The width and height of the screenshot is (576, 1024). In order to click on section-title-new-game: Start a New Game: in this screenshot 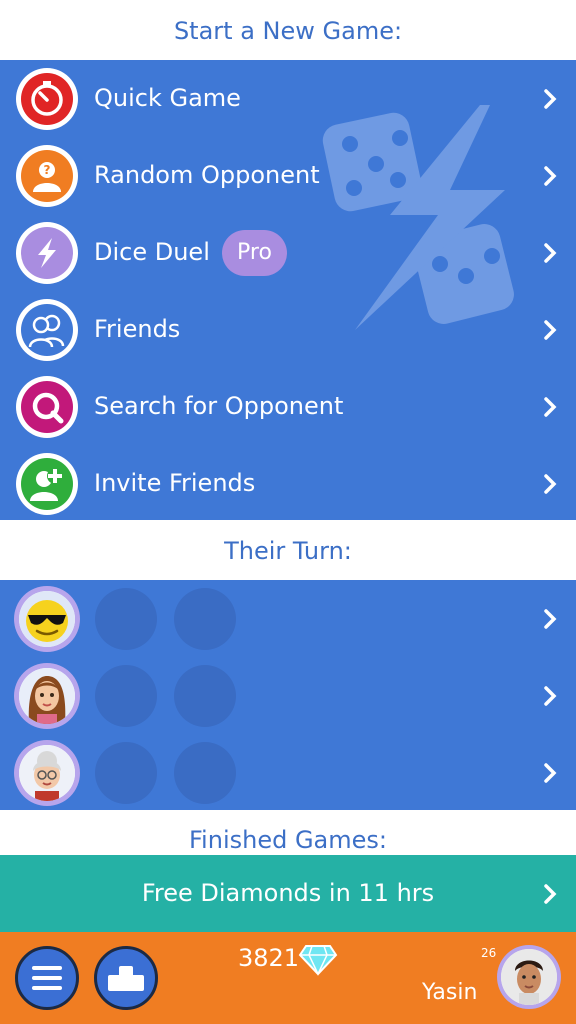, I will do `click(288, 30)`.